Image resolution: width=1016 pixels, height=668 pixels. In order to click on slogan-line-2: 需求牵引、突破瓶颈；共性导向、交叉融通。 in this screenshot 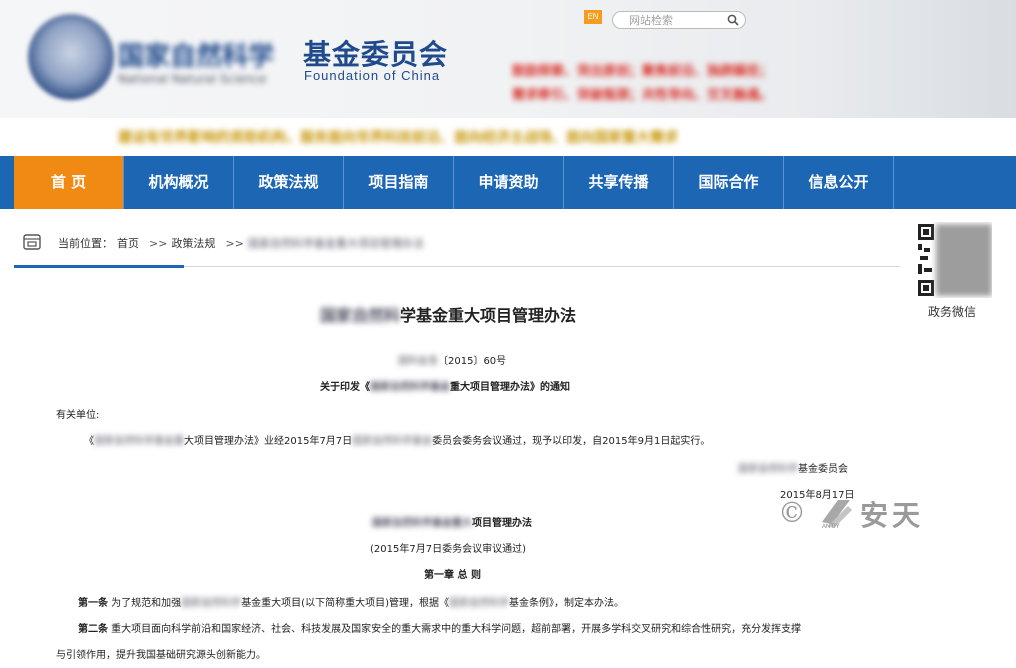, I will do `click(642, 95)`.